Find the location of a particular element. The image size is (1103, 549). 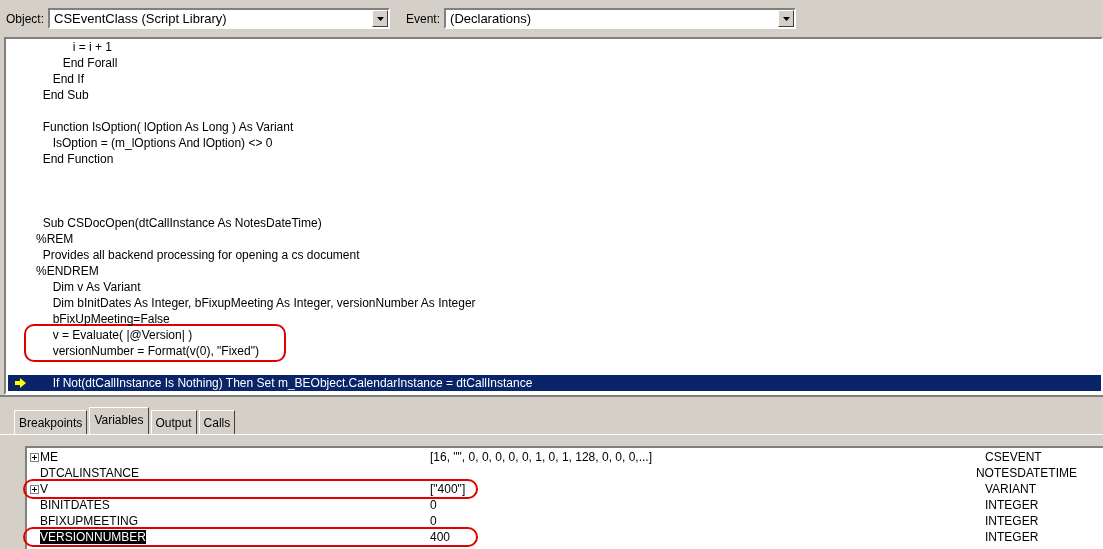

code-line: Provides all backend processing for opening a cs document is located at coordinates (200, 255).